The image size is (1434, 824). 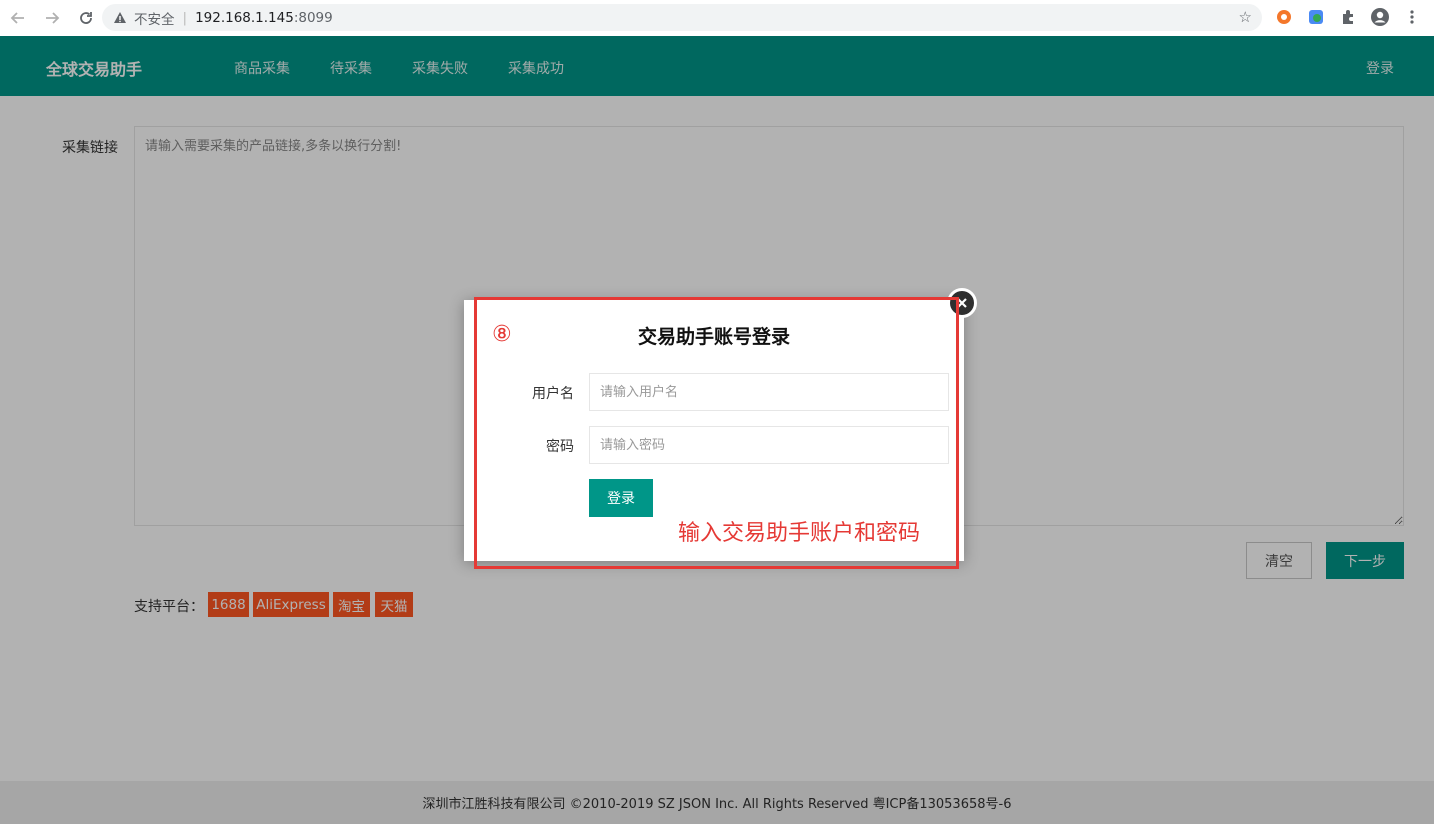 I want to click on insecure-label: 不安全, so click(x=154, y=19).